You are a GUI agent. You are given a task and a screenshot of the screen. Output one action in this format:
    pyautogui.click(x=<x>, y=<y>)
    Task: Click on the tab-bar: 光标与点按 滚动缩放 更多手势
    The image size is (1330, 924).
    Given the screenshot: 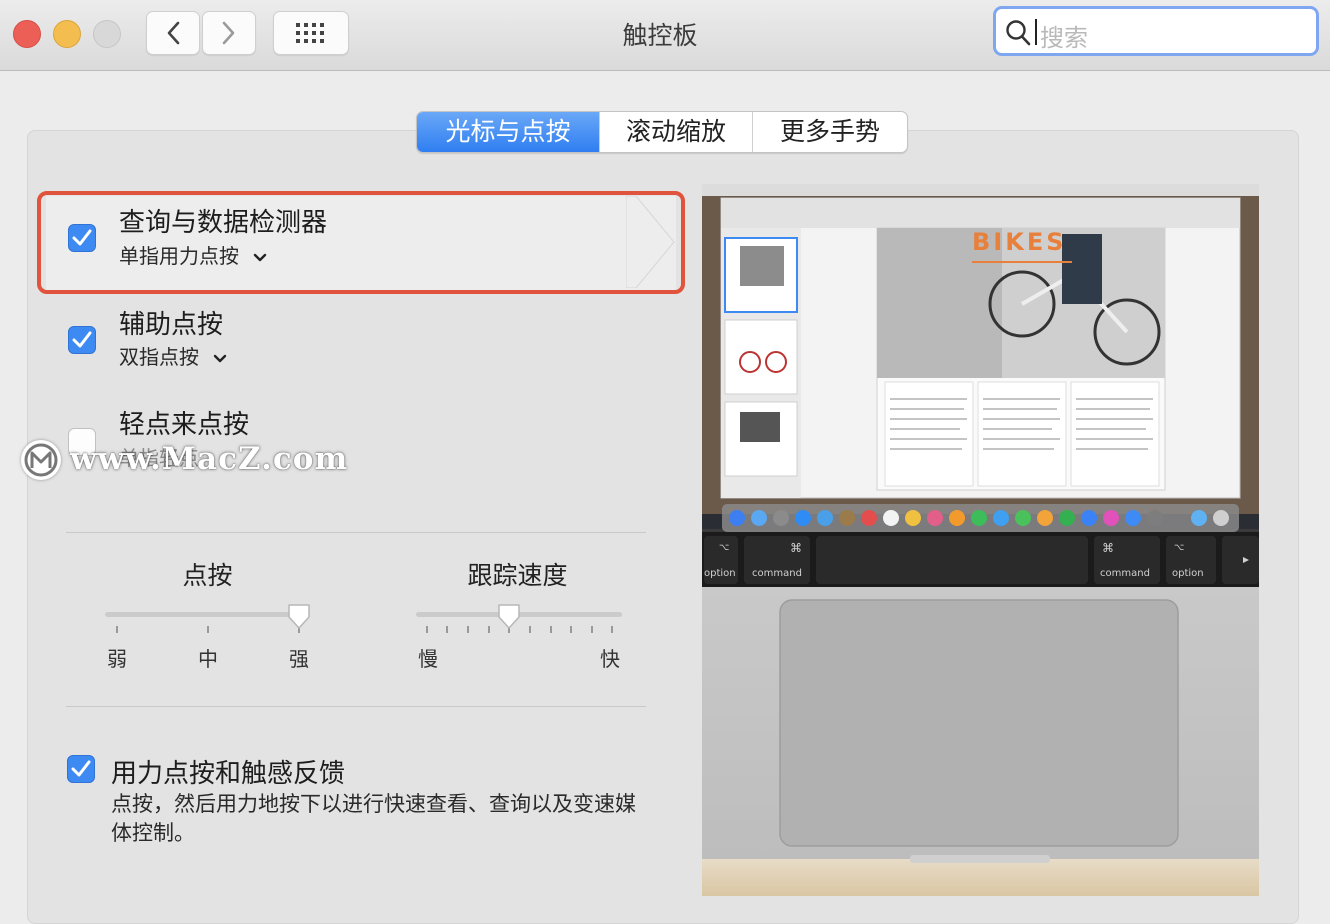 What is the action you would take?
    pyautogui.click(x=662, y=132)
    